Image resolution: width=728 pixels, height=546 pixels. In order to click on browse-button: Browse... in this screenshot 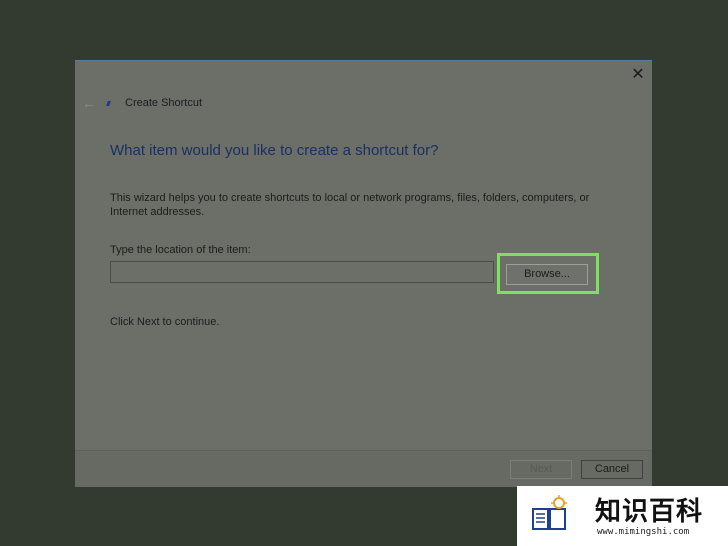, I will do `click(547, 274)`.